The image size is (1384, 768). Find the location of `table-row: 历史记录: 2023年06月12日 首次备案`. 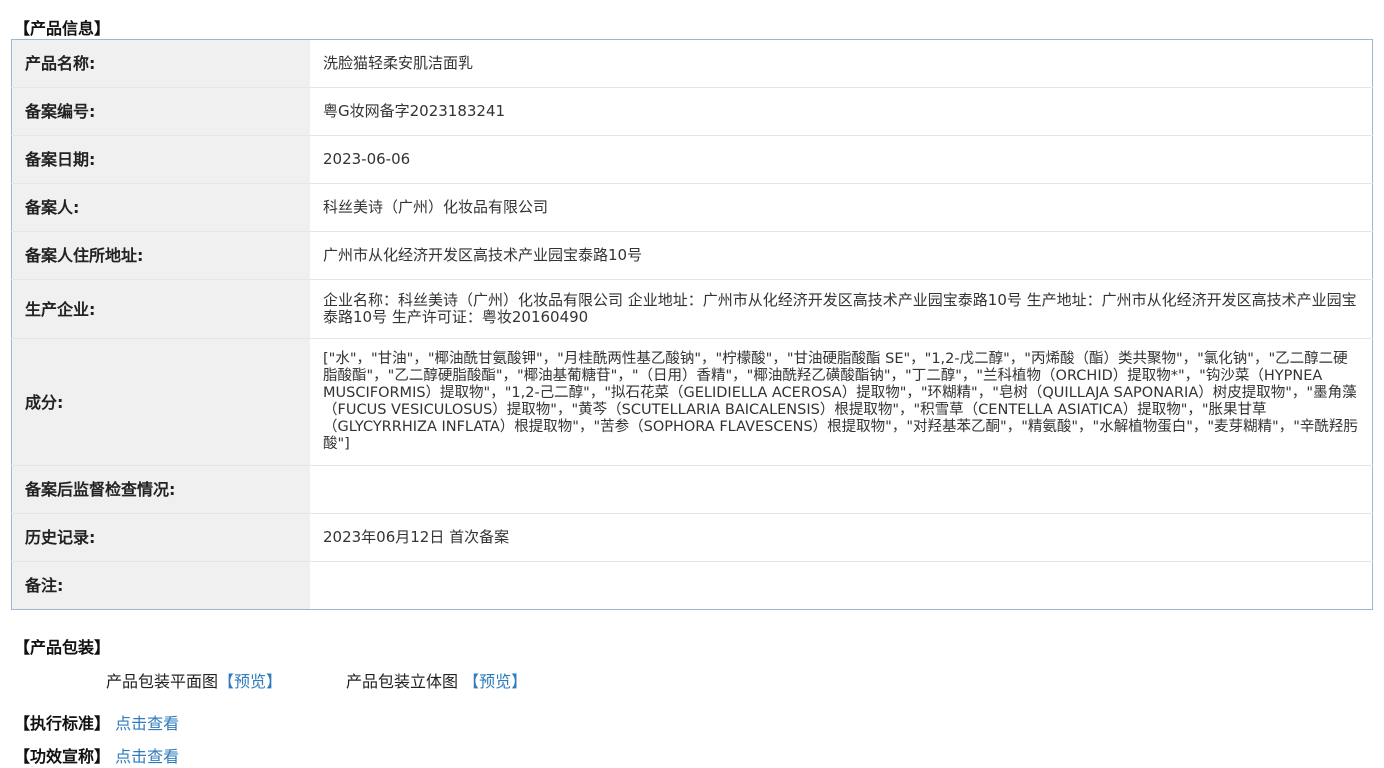

table-row: 历史记录: 2023年06月12日 首次备案 is located at coordinates (692, 537).